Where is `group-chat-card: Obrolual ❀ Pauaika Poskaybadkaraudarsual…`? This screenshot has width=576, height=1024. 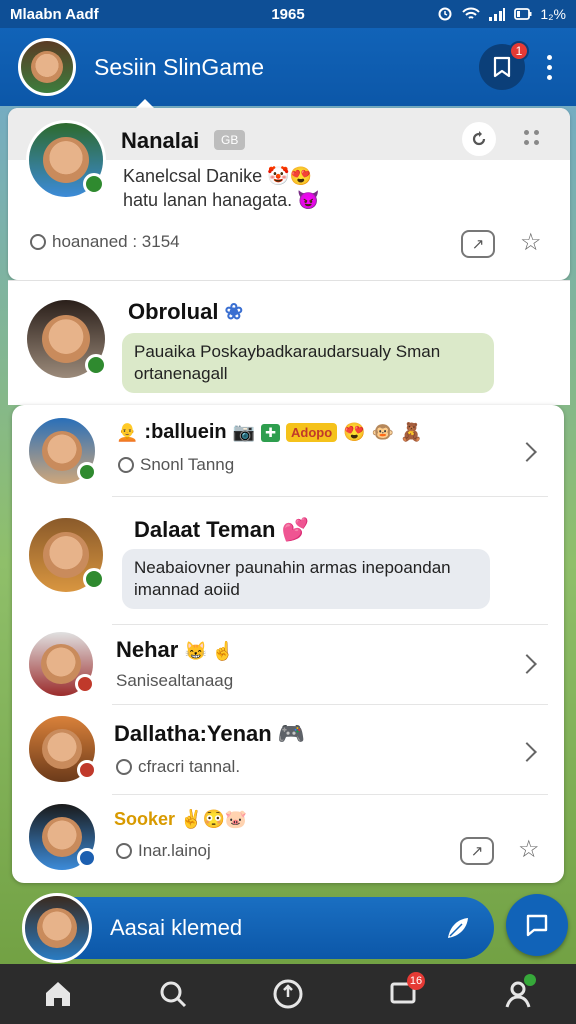
group-chat-card: Obrolual ❀ Pauaika Poskaybadkaraudarsual… is located at coordinates (289, 342).